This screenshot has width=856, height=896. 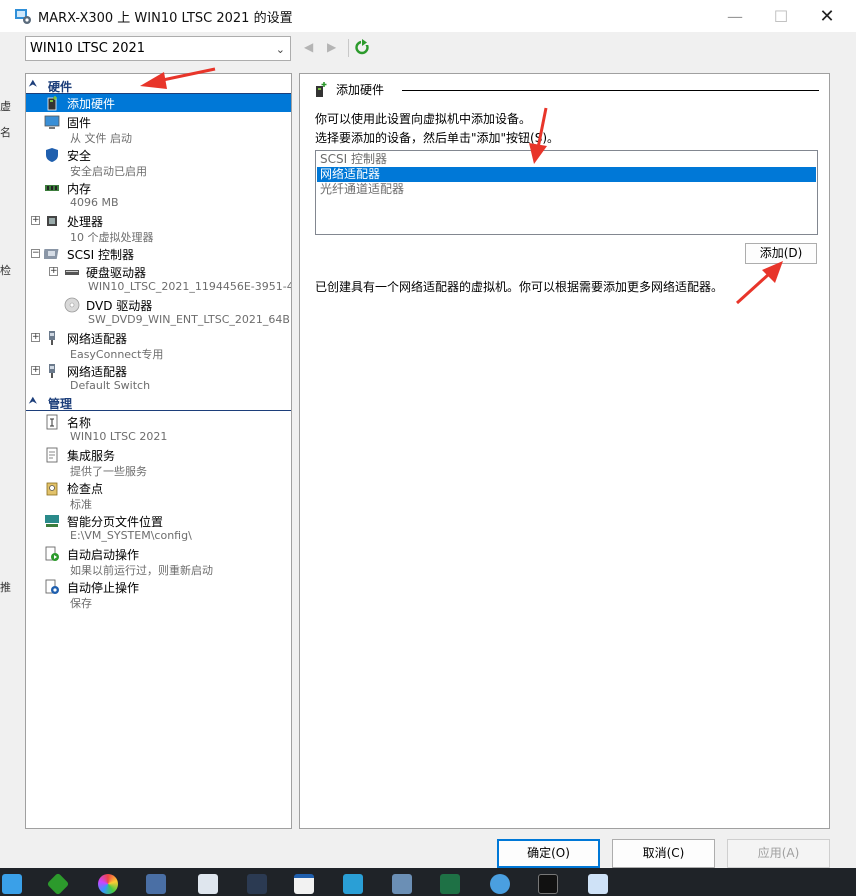 What do you see at coordinates (51, 254) in the screenshot?
I see `scsi-controller-icon` at bounding box center [51, 254].